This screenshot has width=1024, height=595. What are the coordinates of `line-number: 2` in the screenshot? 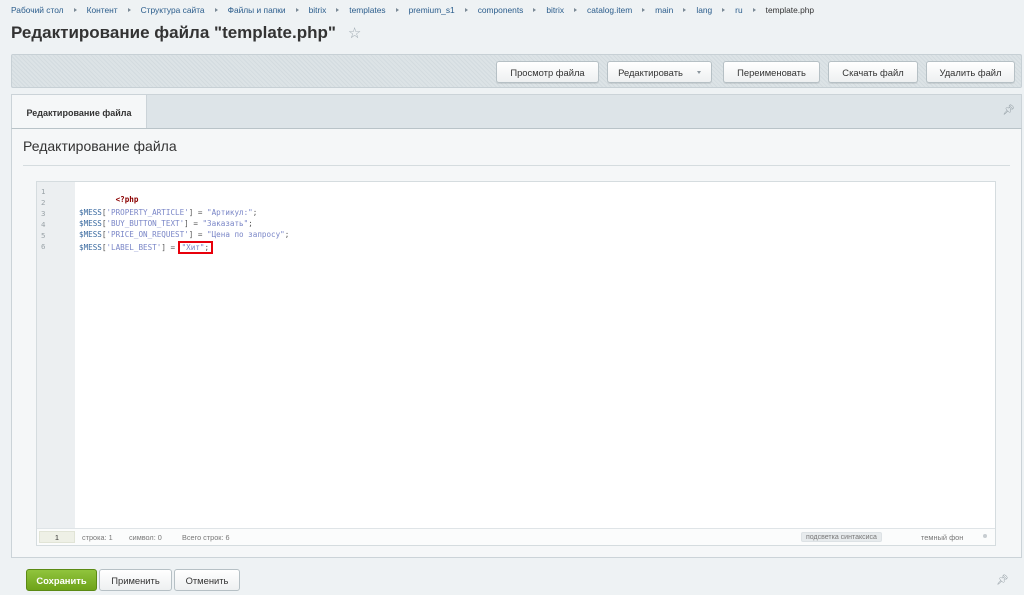 It's located at (43, 202).